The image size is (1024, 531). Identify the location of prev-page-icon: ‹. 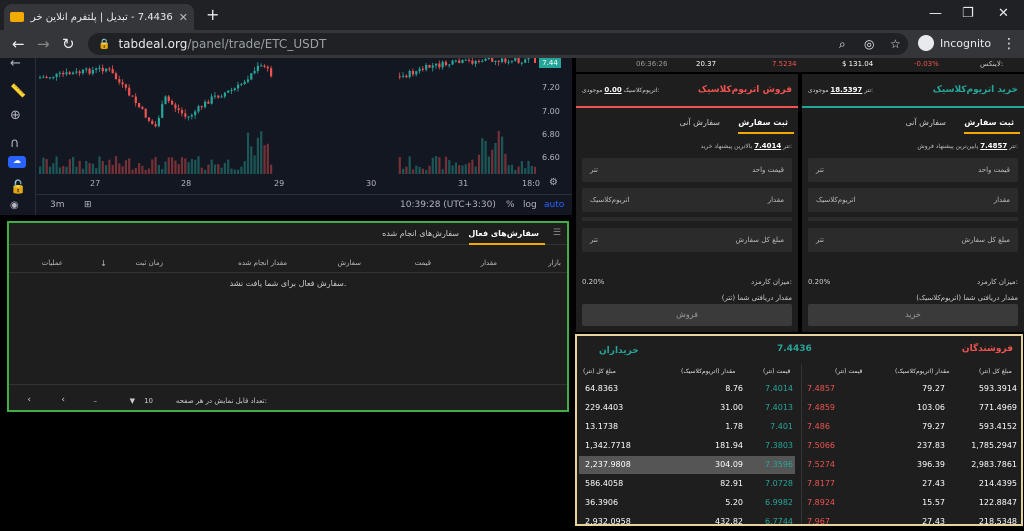
(29, 400).